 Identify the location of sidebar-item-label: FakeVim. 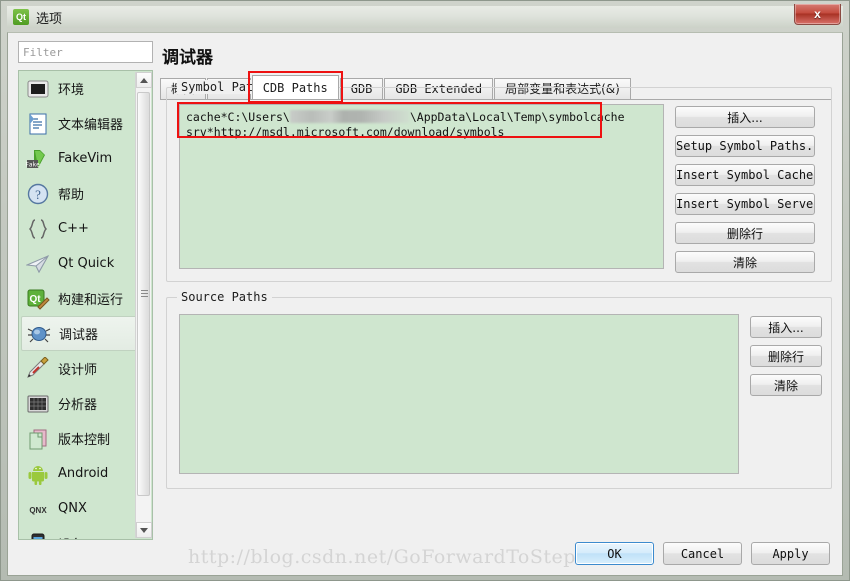
(85, 158).